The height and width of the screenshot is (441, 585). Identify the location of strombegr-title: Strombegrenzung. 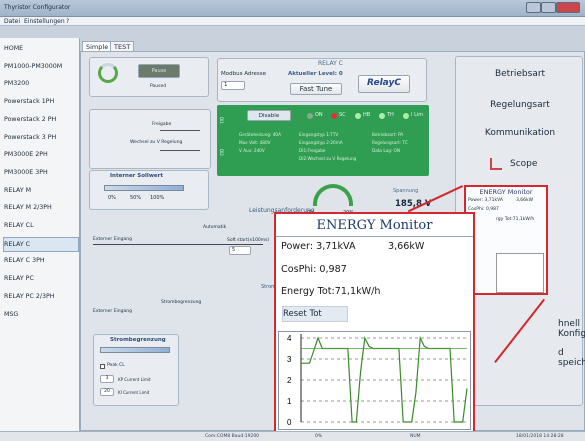
(138, 340).